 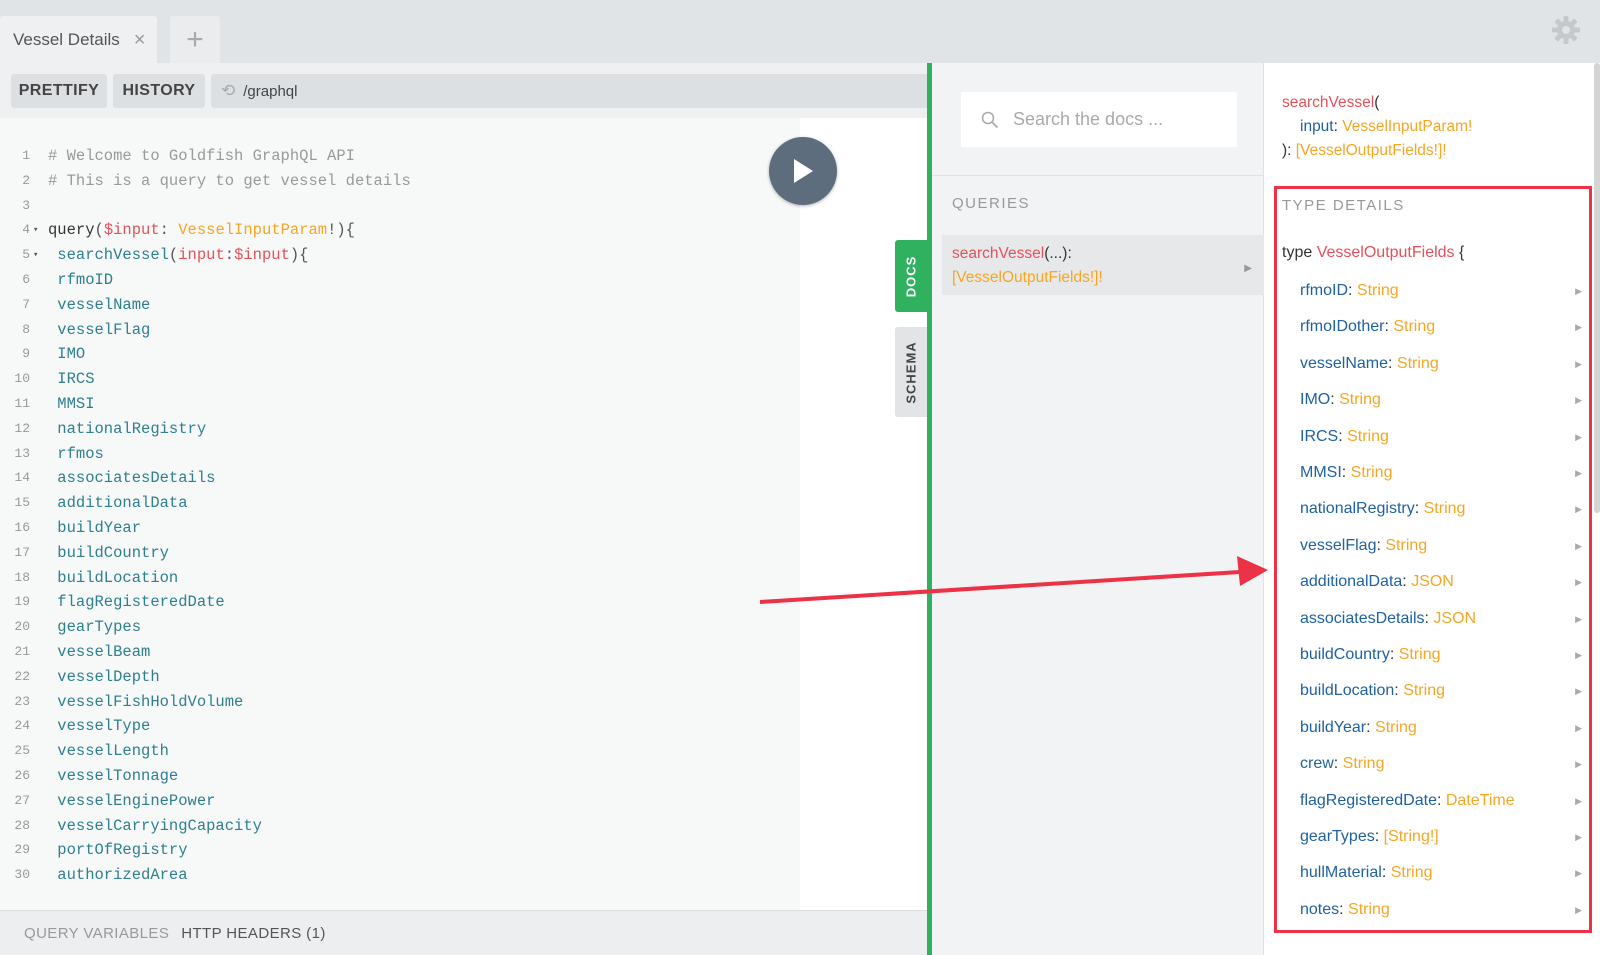 I want to click on line-number: 25, so click(x=22, y=751).